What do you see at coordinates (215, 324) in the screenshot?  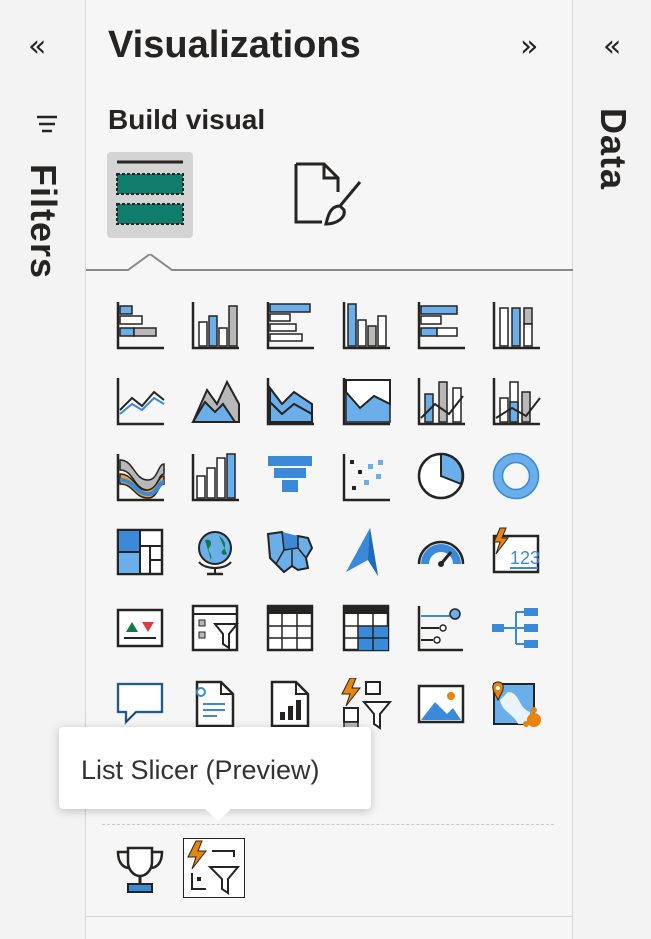 I see `stacked-column-chart-icon` at bounding box center [215, 324].